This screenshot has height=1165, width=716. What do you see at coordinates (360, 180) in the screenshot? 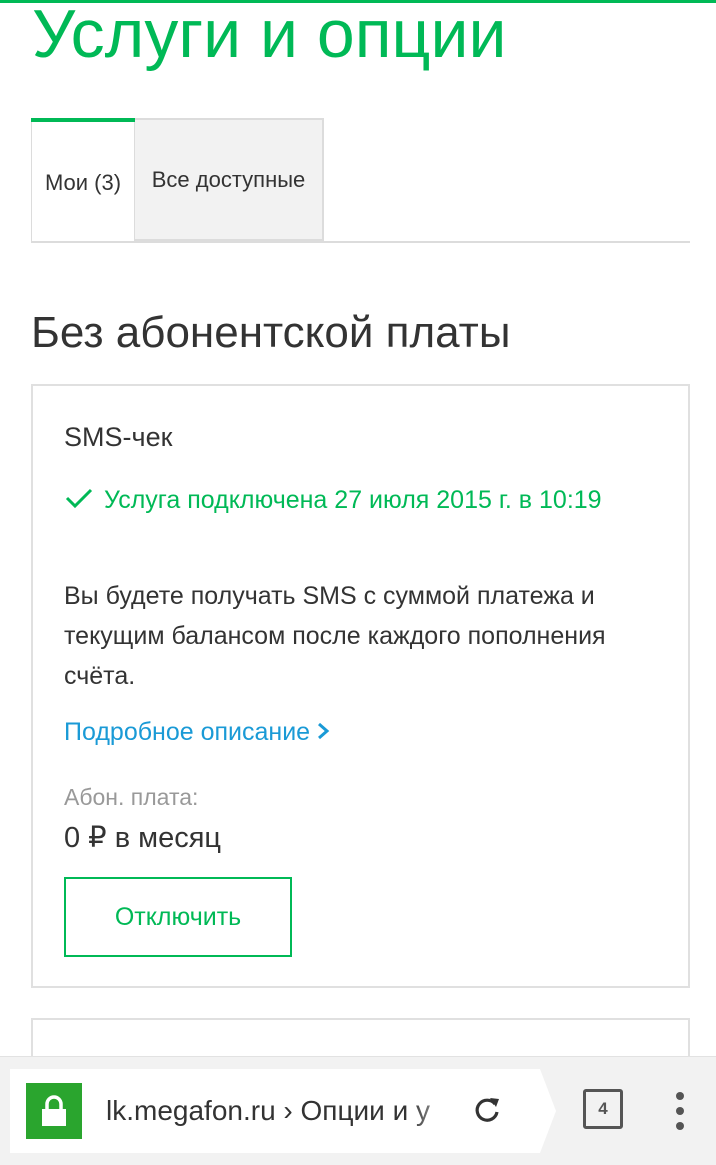
I see `tabs-bar: Мои (3) Все доступные` at bounding box center [360, 180].